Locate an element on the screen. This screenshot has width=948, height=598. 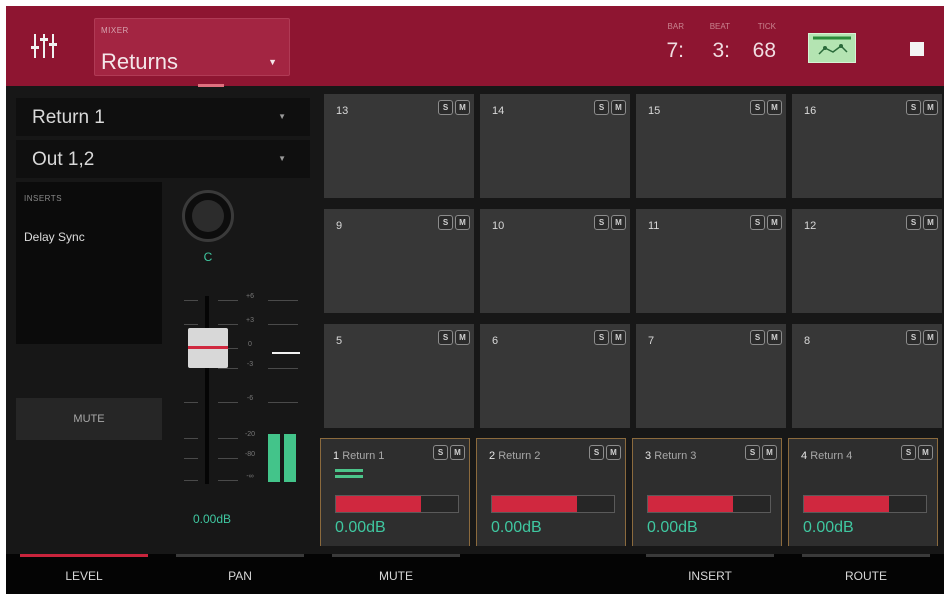
pad-15: 15 SM is located at coordinates (711, 146).